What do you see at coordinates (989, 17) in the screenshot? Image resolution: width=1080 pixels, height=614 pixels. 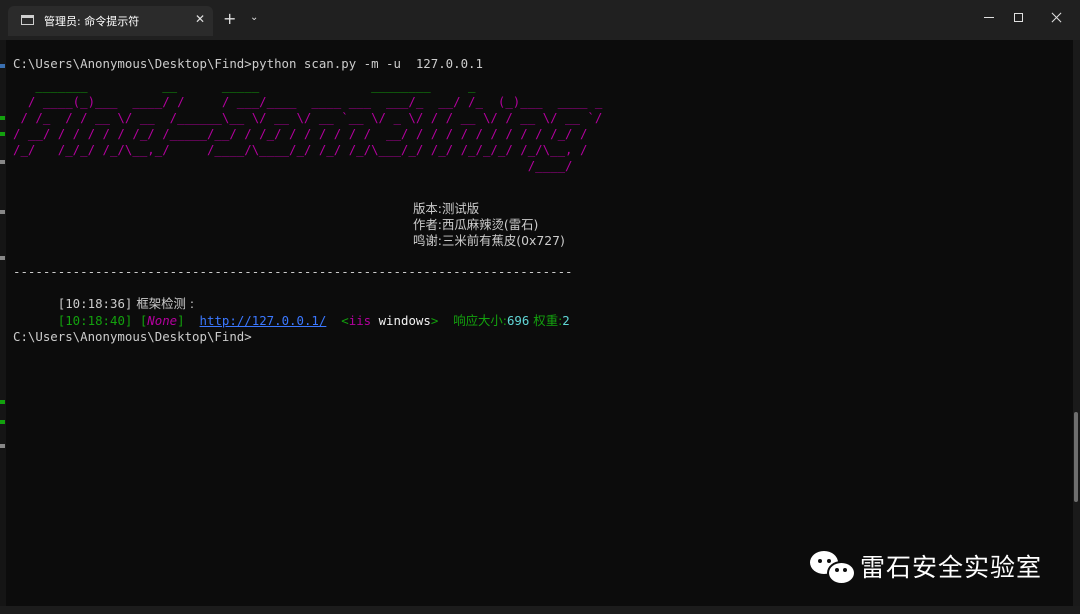 I see `minimize-icon` at bounding box center [989, 17].